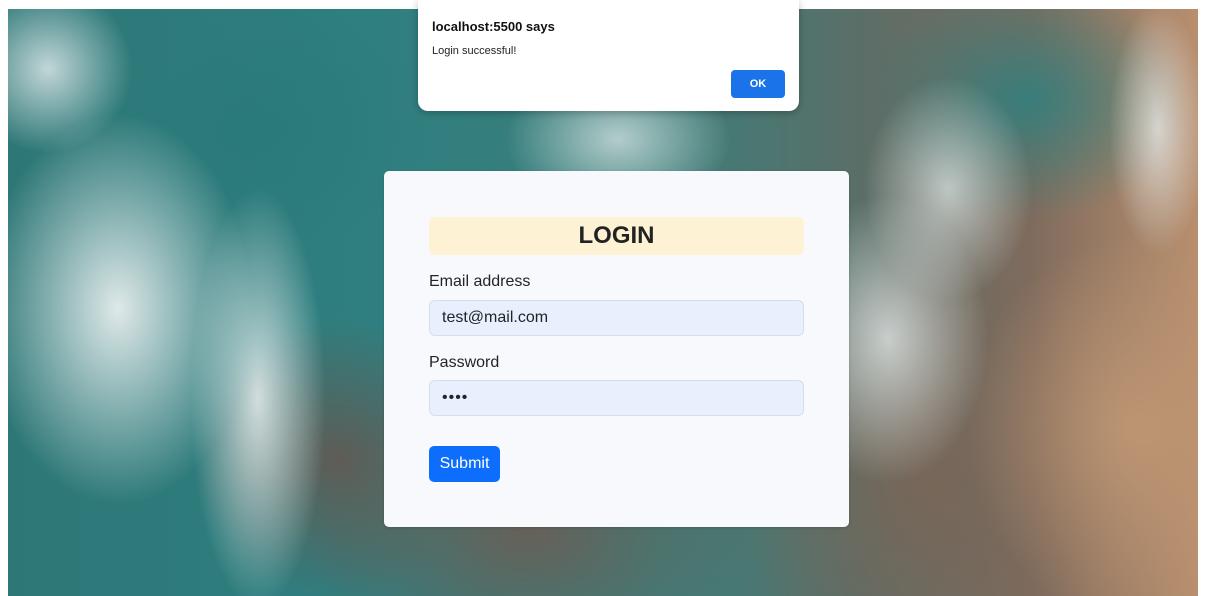 This screenshot has width=1206, height=596. What do you see at coordinates (474, 51) in the screenshot?
I see `alert-dialog-message: Login successful!` at bounding box center [474, 51].